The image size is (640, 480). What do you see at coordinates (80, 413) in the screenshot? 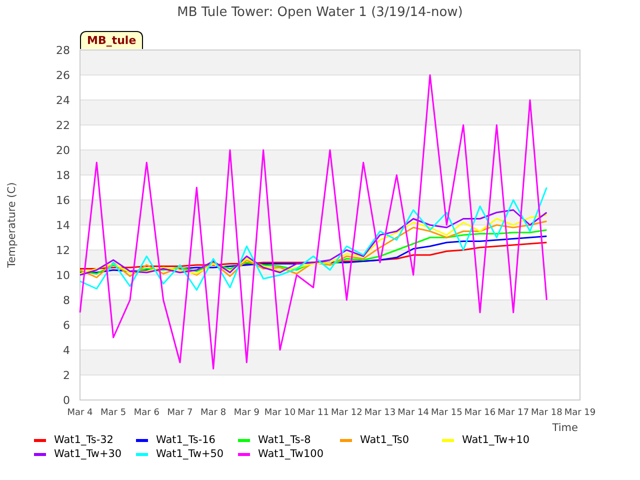
I see `x-tick-label: Mar 4` at bounding box center [80, 413].